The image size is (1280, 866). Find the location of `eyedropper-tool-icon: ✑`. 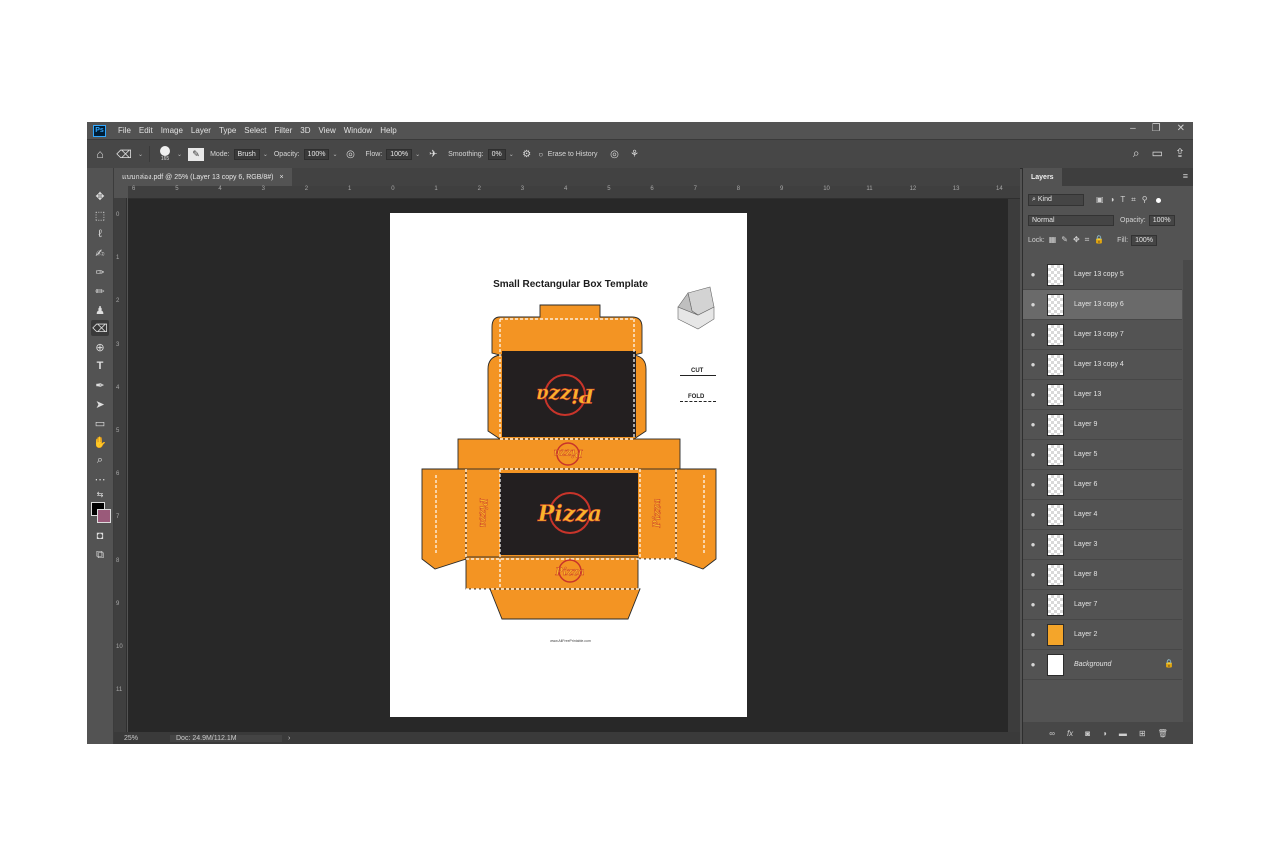

eyedropper-tool-icon: ✑ is located at coordinates (100, 272).